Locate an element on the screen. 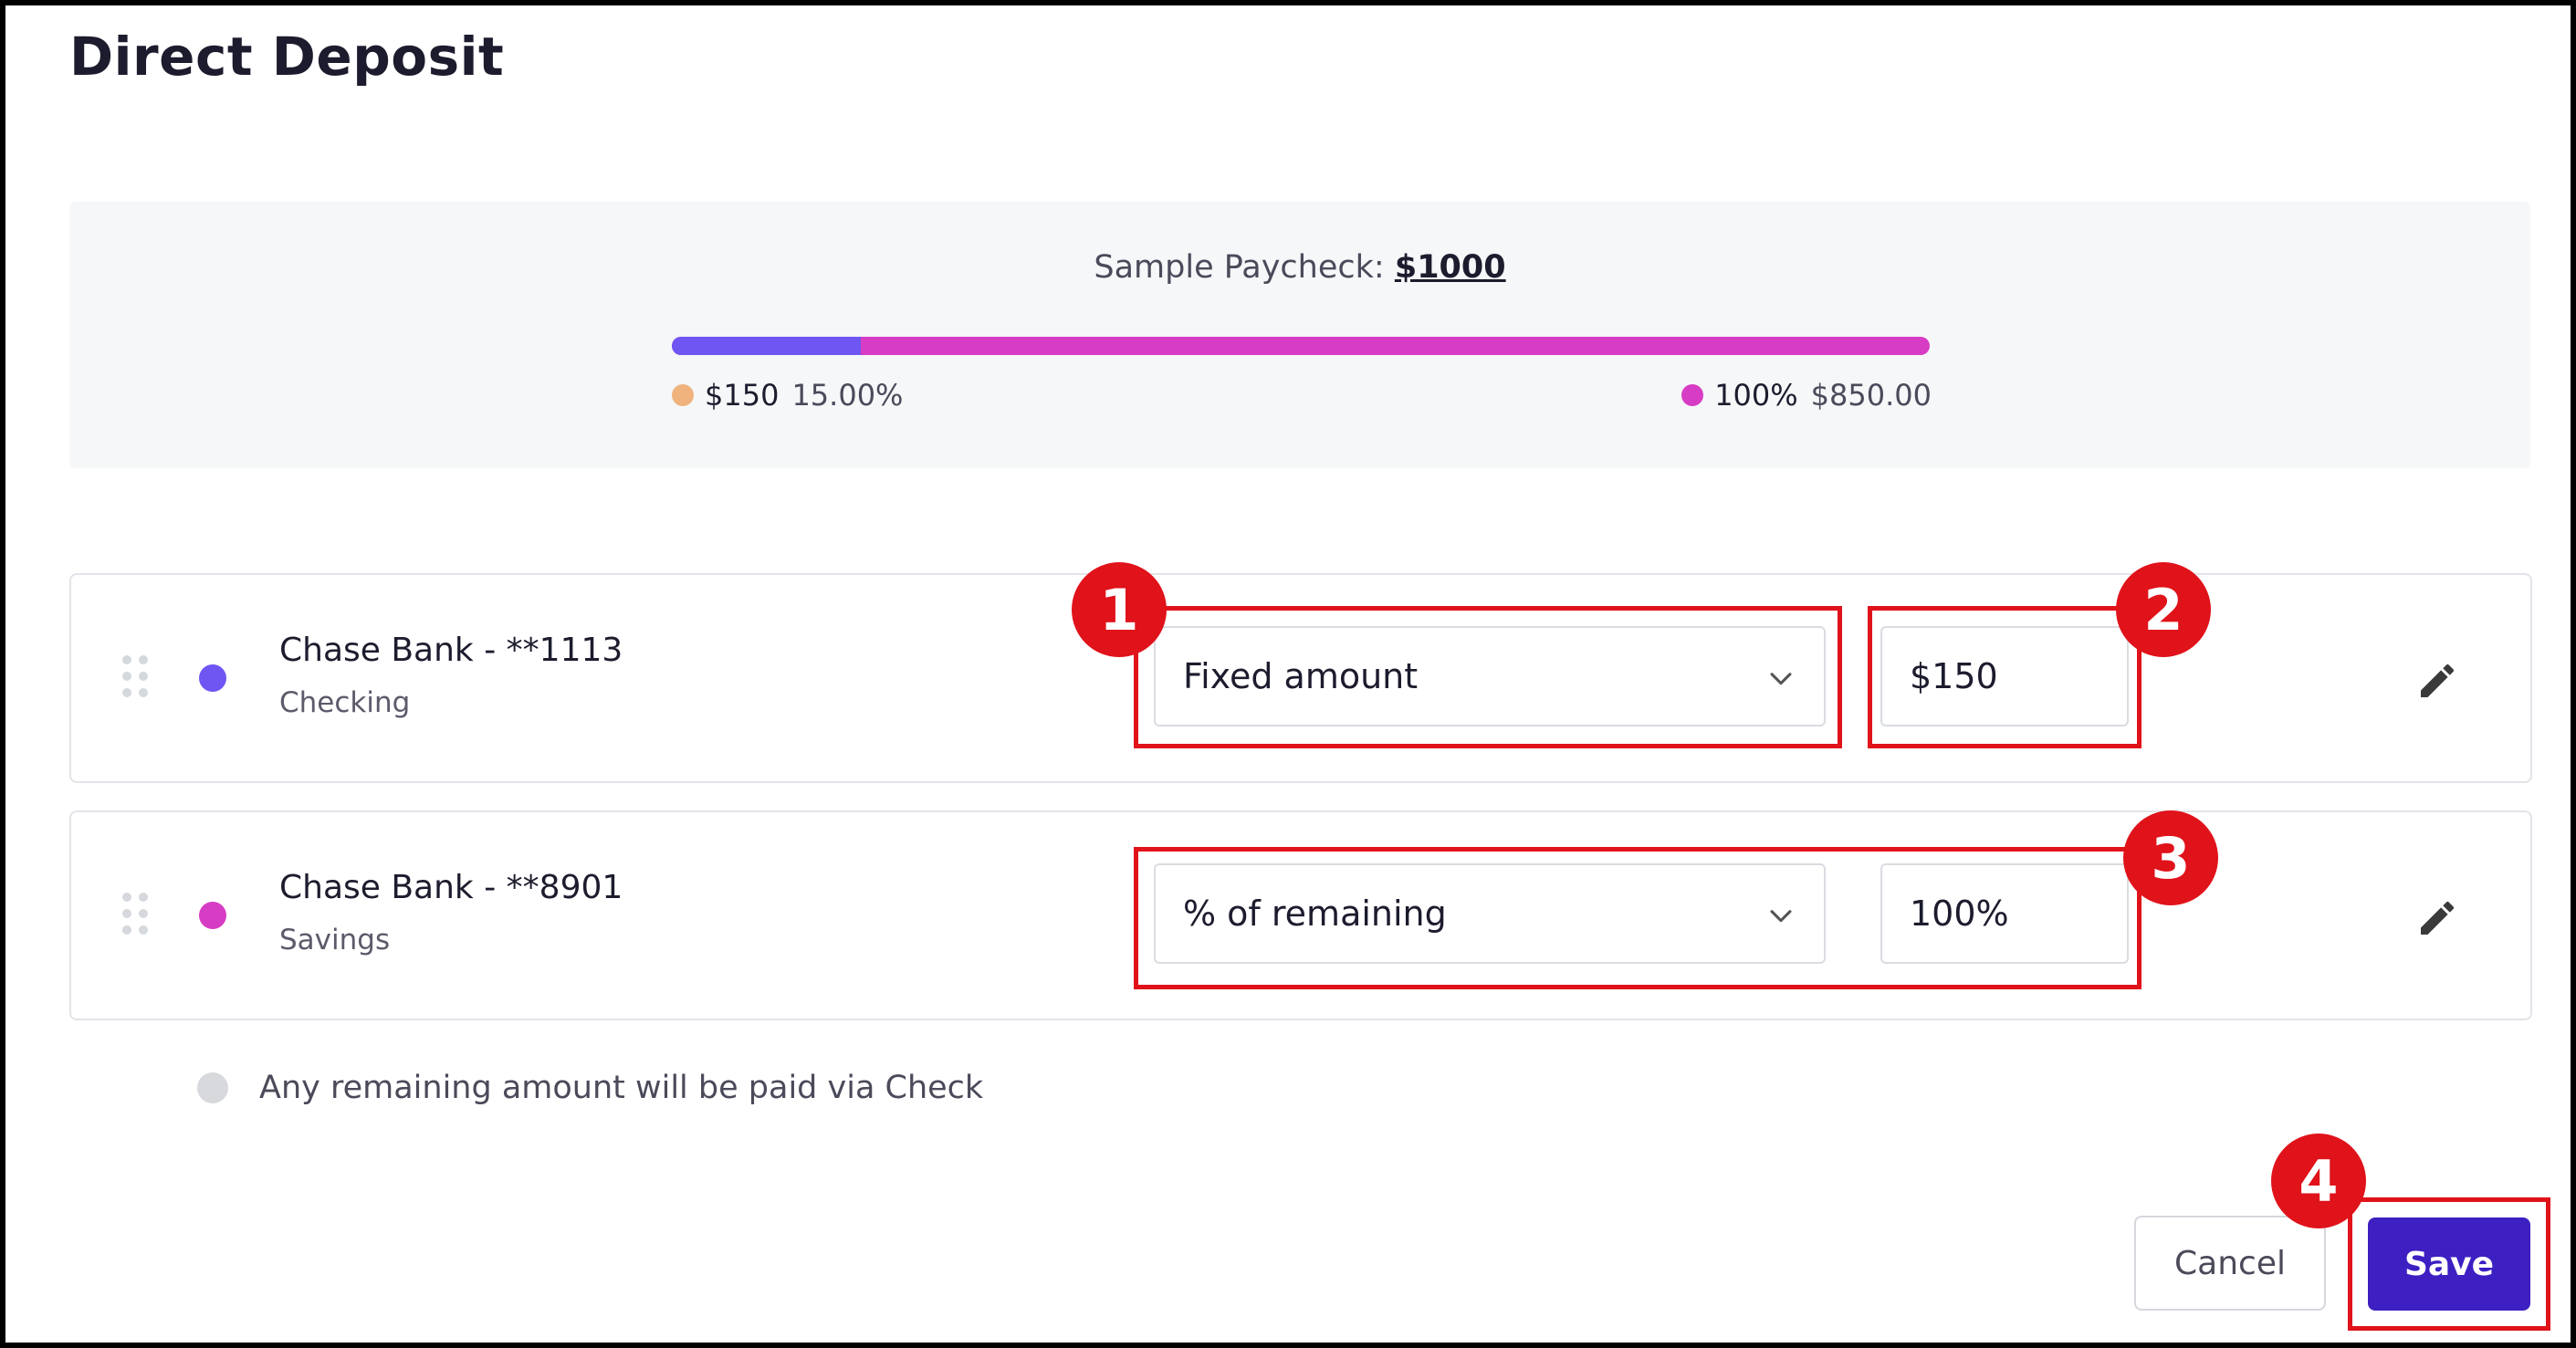  sample-paycheck-label: Sample Paycheck: is located at coordinates (1240, 267).